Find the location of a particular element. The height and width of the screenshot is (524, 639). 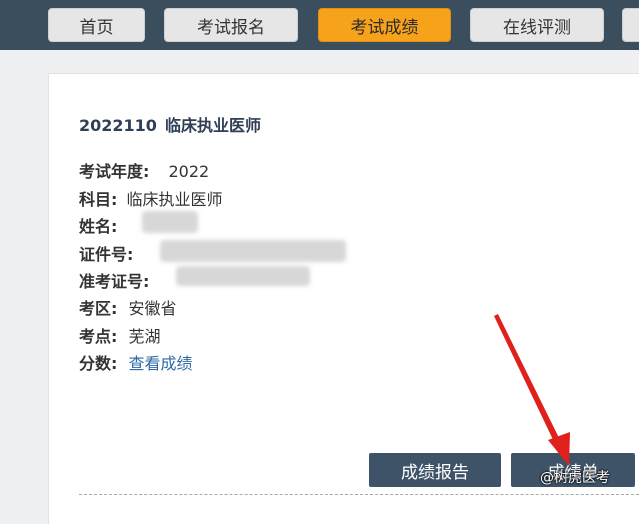

watermark: @树虎医考 is located at coordinates (575, 478).